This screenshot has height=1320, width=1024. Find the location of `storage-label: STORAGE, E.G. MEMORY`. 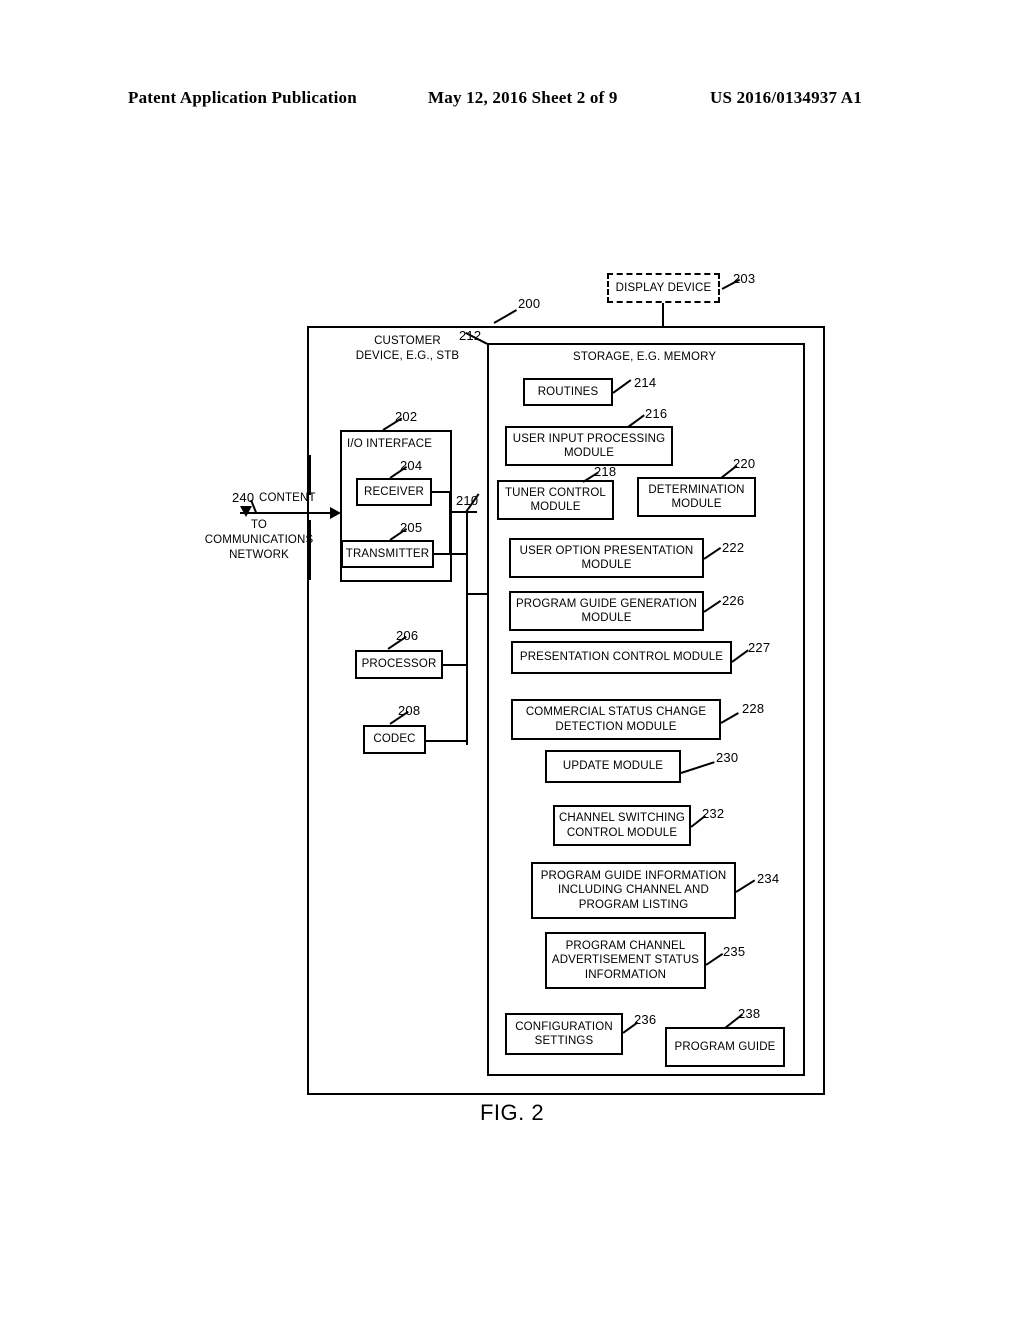

storage-label: STORAGE, E.G. MEMORY is located at coordinates (645, 357).